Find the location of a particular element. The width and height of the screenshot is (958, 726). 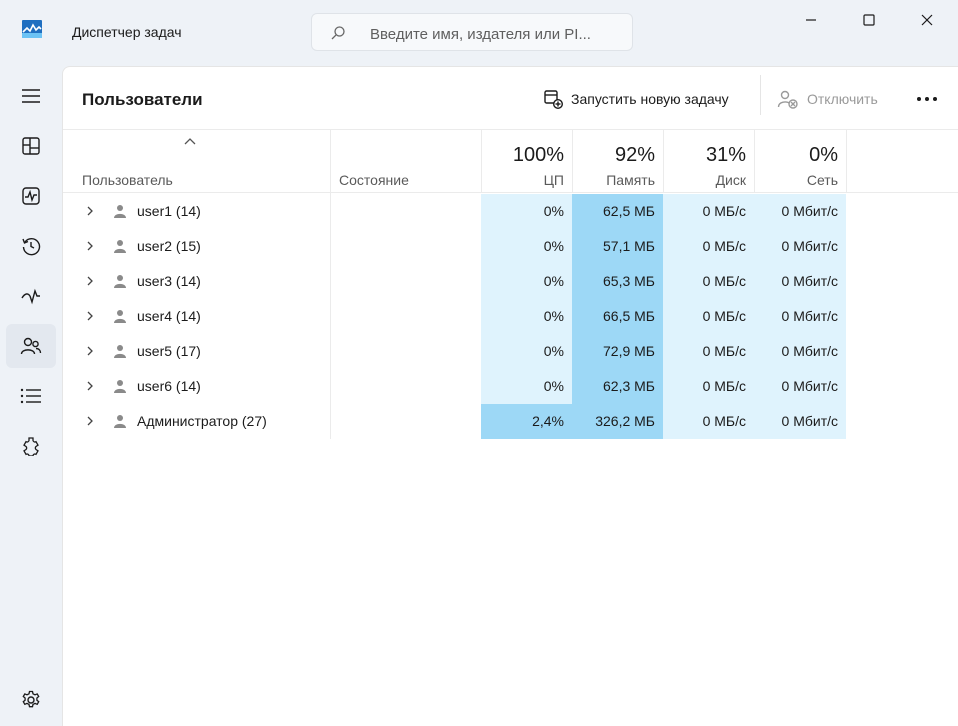

memory-cell: 65,3 МБ is located at coordinates (617, 281).